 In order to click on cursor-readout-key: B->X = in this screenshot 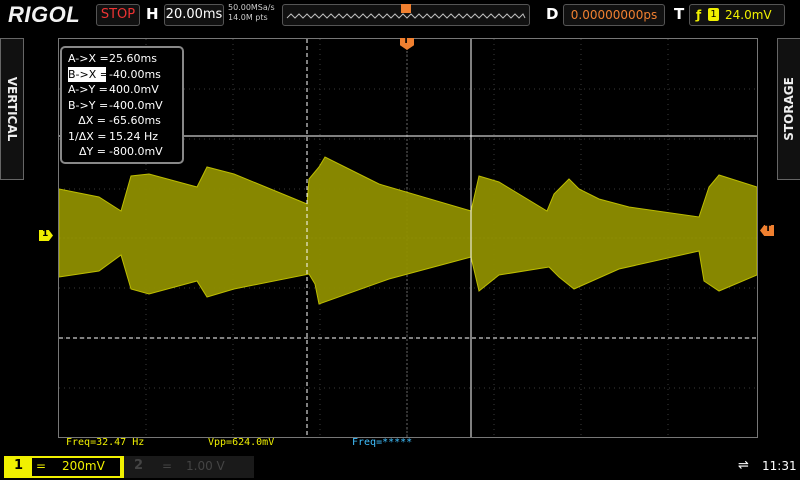, I will do `click(88, 74)`.